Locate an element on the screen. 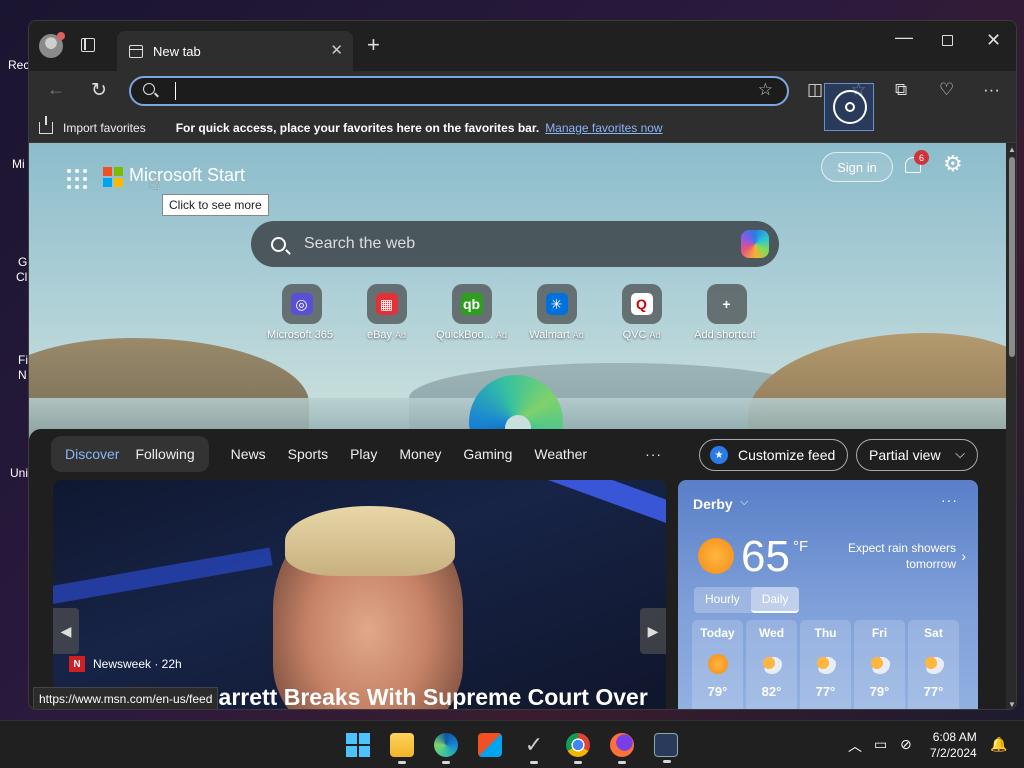 This screenshot has height=768, width=1024. quick-link-tile: qb is located at coordinates (471, 304).